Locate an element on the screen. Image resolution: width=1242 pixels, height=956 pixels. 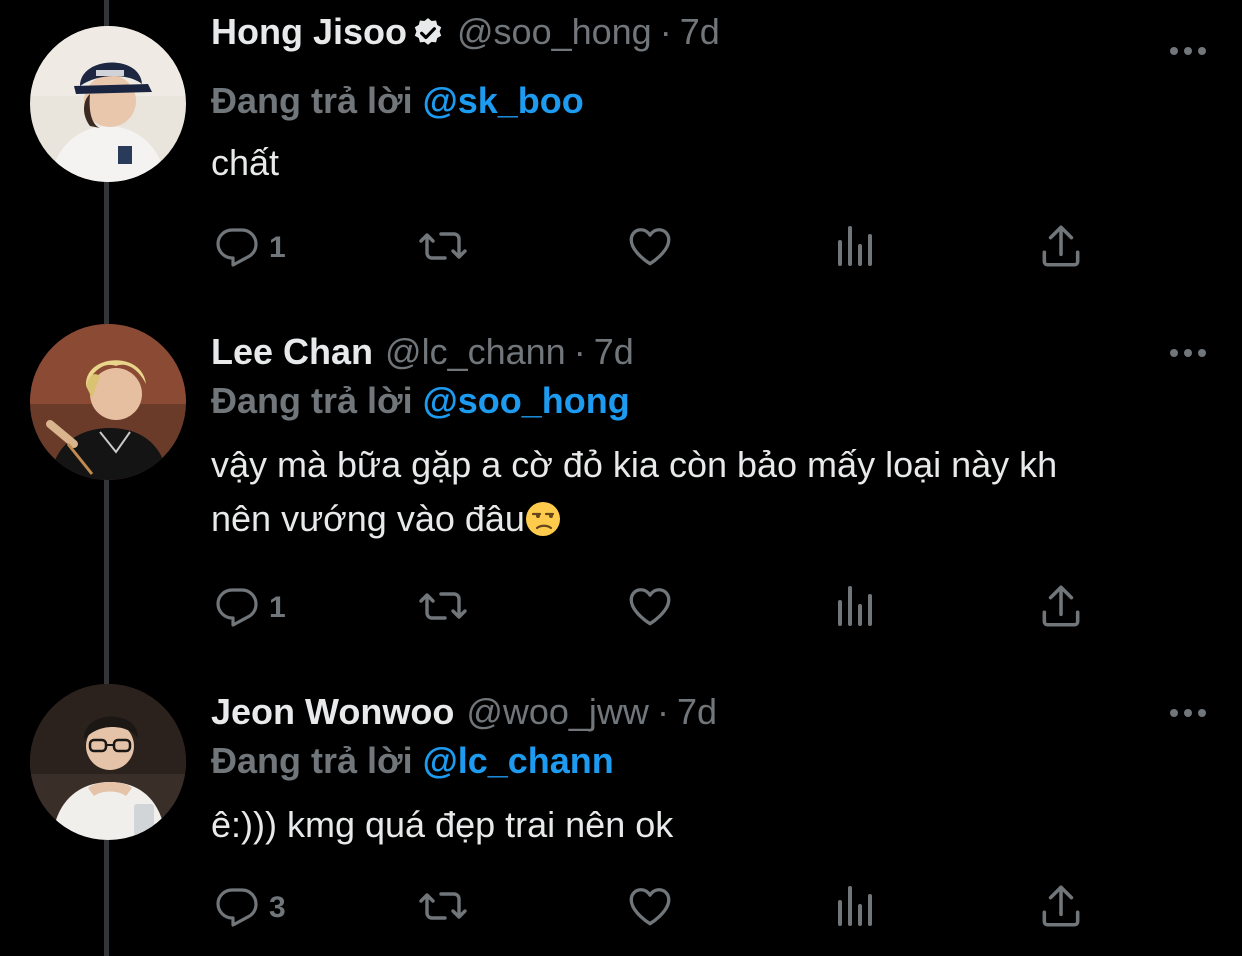
tweet-header: Lee Chan @lc_chann · 7d is located at coordinates (422, 352).